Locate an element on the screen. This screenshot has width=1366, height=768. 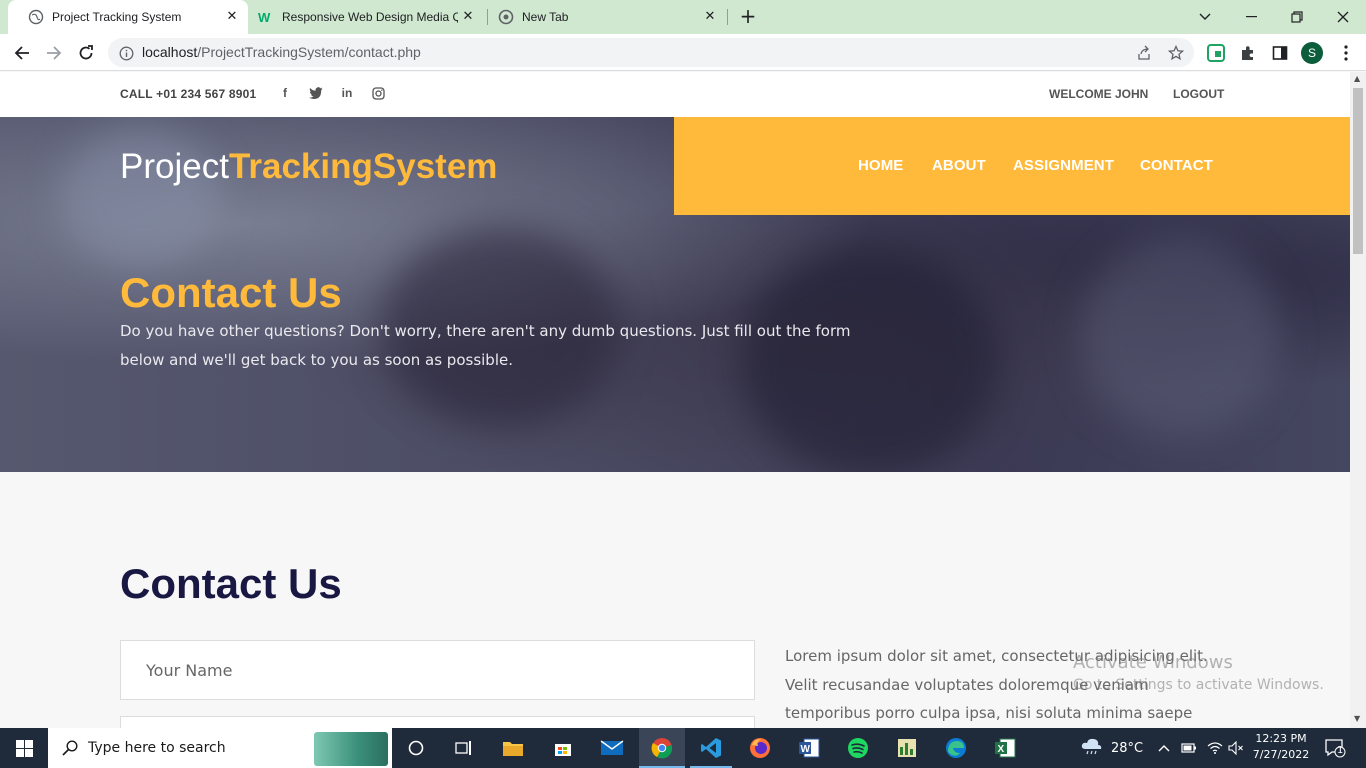
tab-responsive-web-design: W Responsive Web Design Media Q ✕ is located at coordinates (367, 17).